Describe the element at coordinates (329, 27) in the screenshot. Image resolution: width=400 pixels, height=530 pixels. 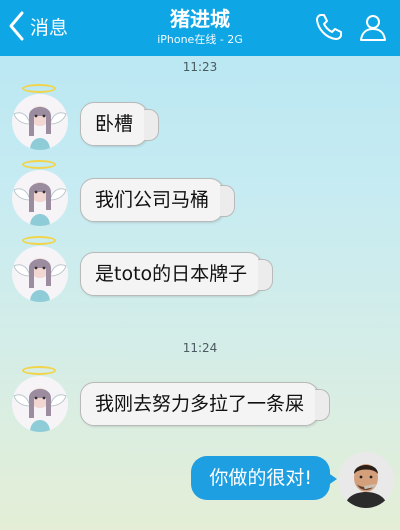
I see `phone-icon` at that location.